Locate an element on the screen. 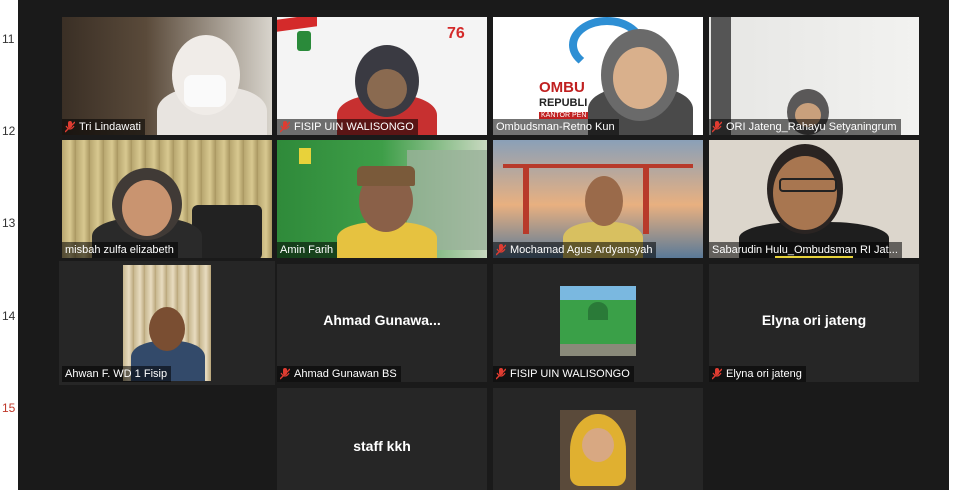 The width and height of the screenshot is (965, 490). participant-name-bar: Amin Farih is located at coordinates (307, 250).